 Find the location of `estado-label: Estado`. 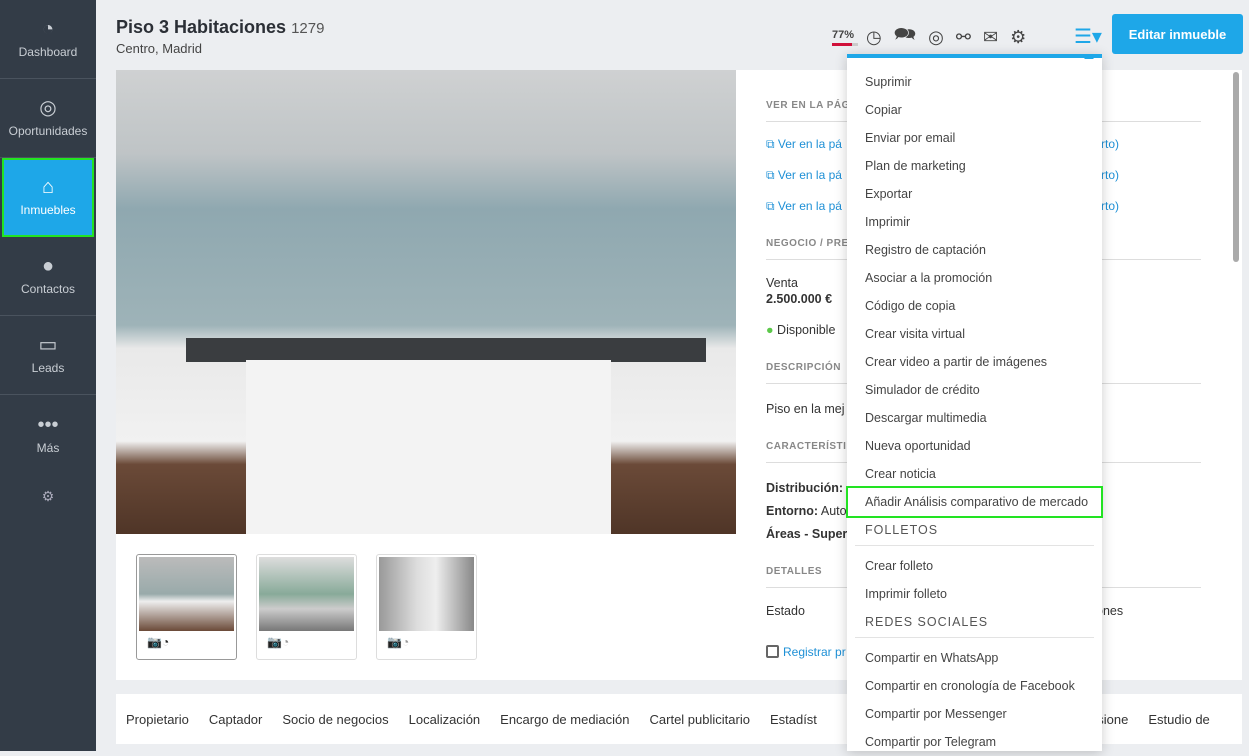

estado-label: Estado is located at coordinates (785, 611).